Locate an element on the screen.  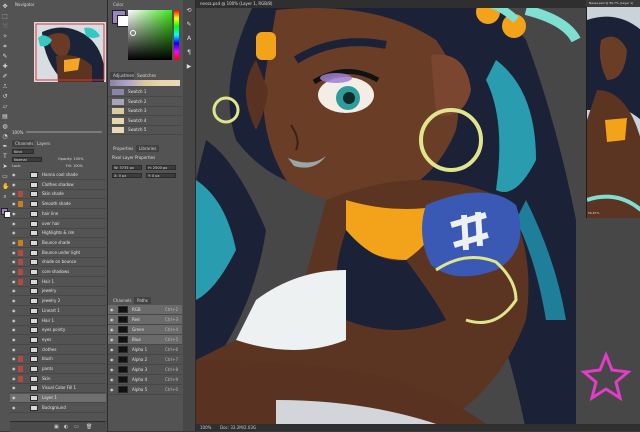
layer-row: ◉ Bounce shade is located at coordinates (58, 243).